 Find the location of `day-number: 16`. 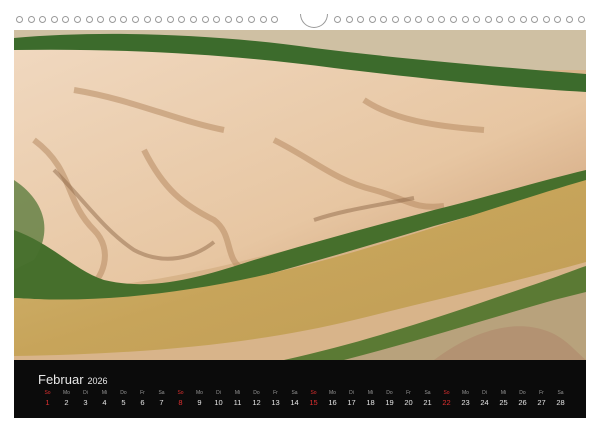

day-number: 16 is located at coordinates (332, 402).